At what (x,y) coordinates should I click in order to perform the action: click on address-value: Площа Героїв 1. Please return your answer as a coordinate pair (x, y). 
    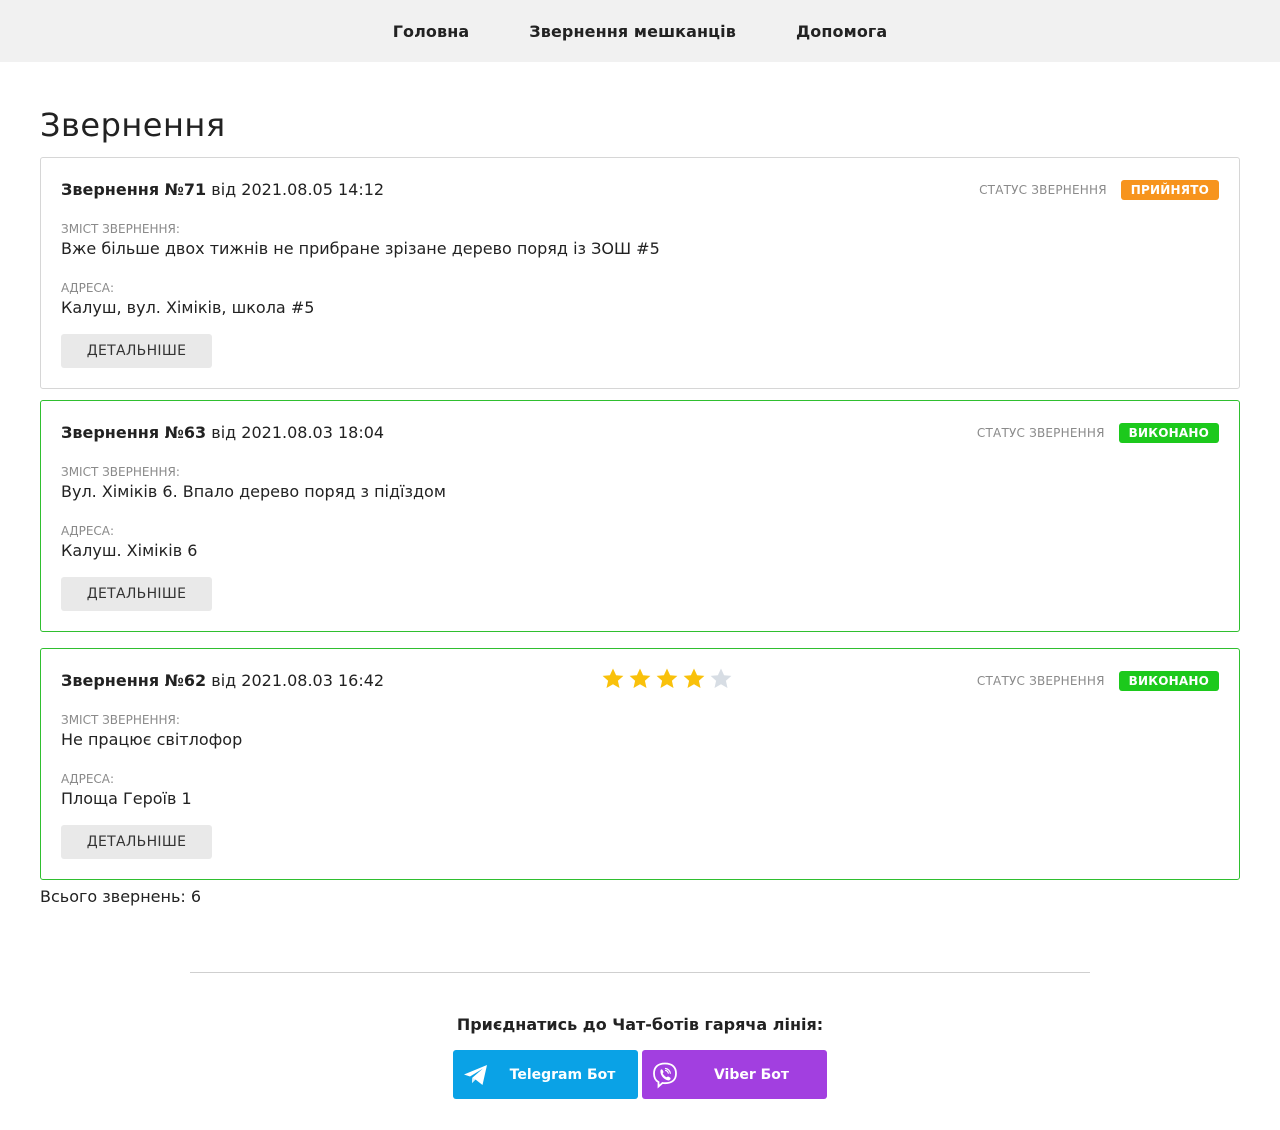
    Looking at the image, I should click on (126, 798).